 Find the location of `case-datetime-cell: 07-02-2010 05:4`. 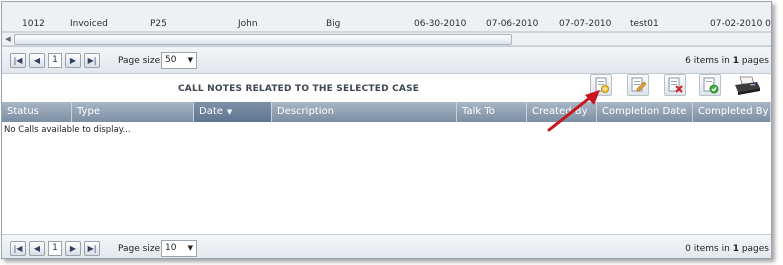

case-datetime-cell: 07-02-2010 05:4 is located at coordinates (740, 24).